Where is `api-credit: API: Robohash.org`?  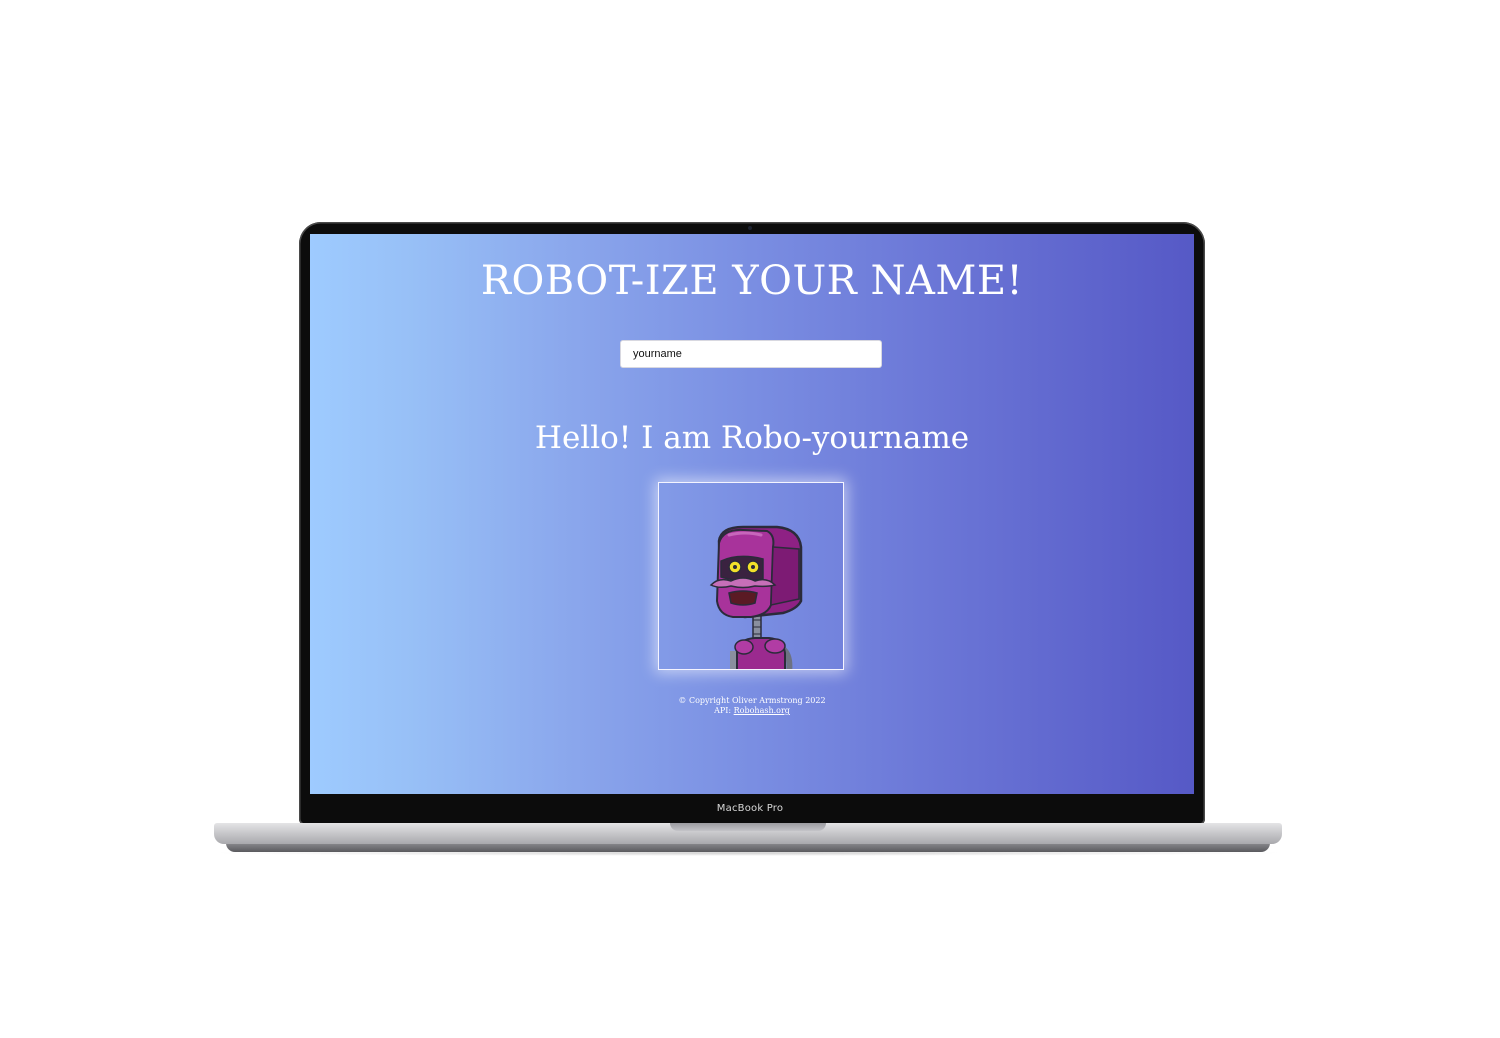 api-credit: API: Robohash.org is located at coordinates (752, 711).